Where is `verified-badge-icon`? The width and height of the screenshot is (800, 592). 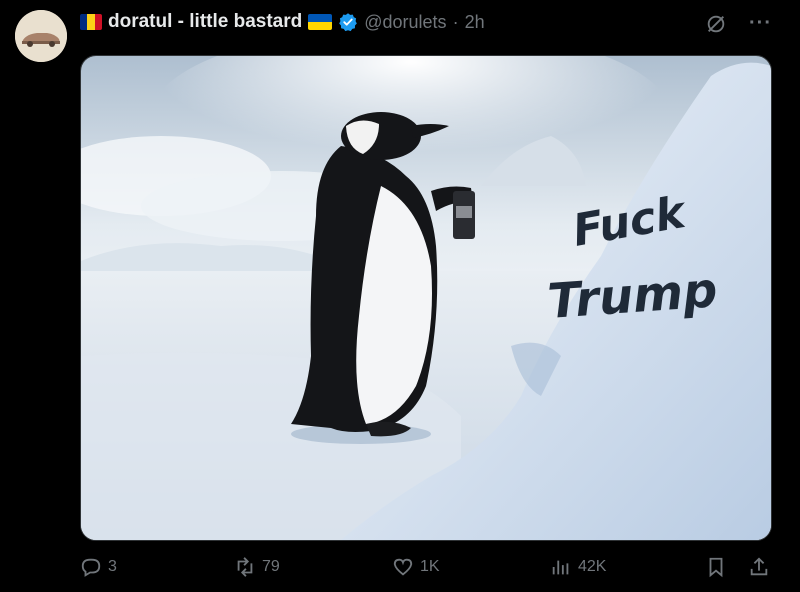
verified-badge-icon is located at coordinates (348, 22).